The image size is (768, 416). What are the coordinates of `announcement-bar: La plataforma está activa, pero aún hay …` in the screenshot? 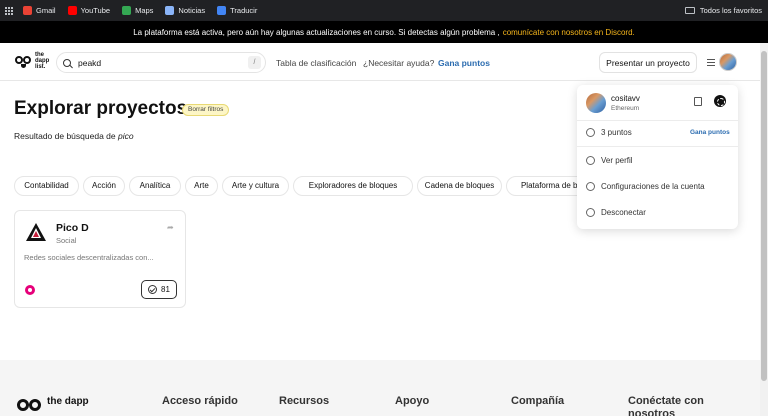 It's located at (384, 32).